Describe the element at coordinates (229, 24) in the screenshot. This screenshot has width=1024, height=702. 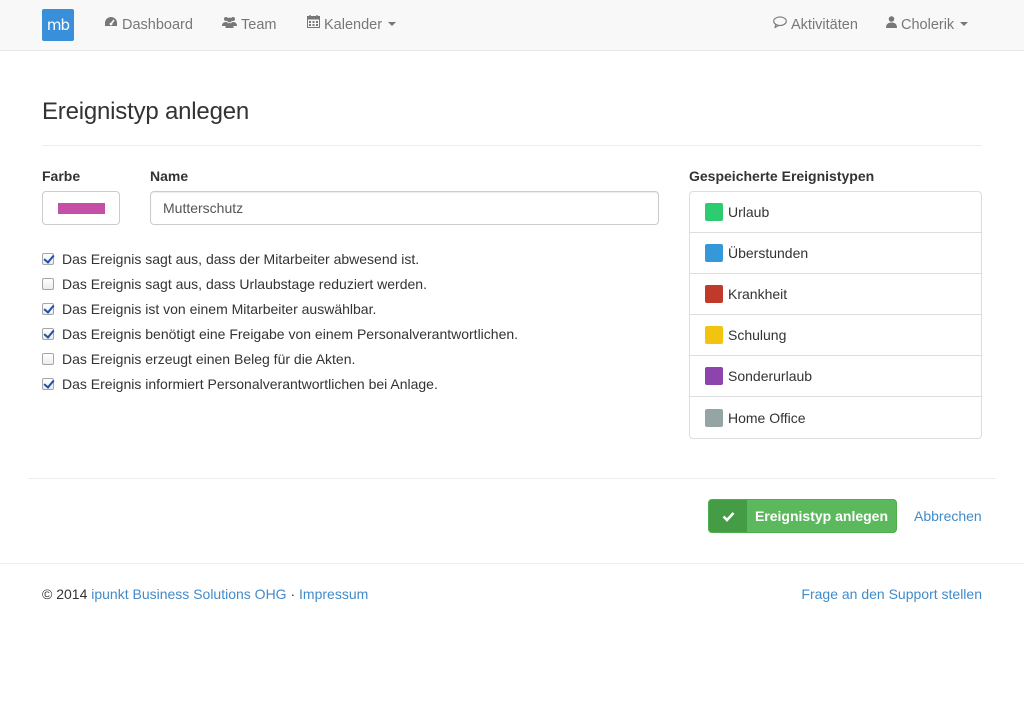
I see `users-icon` at that location.